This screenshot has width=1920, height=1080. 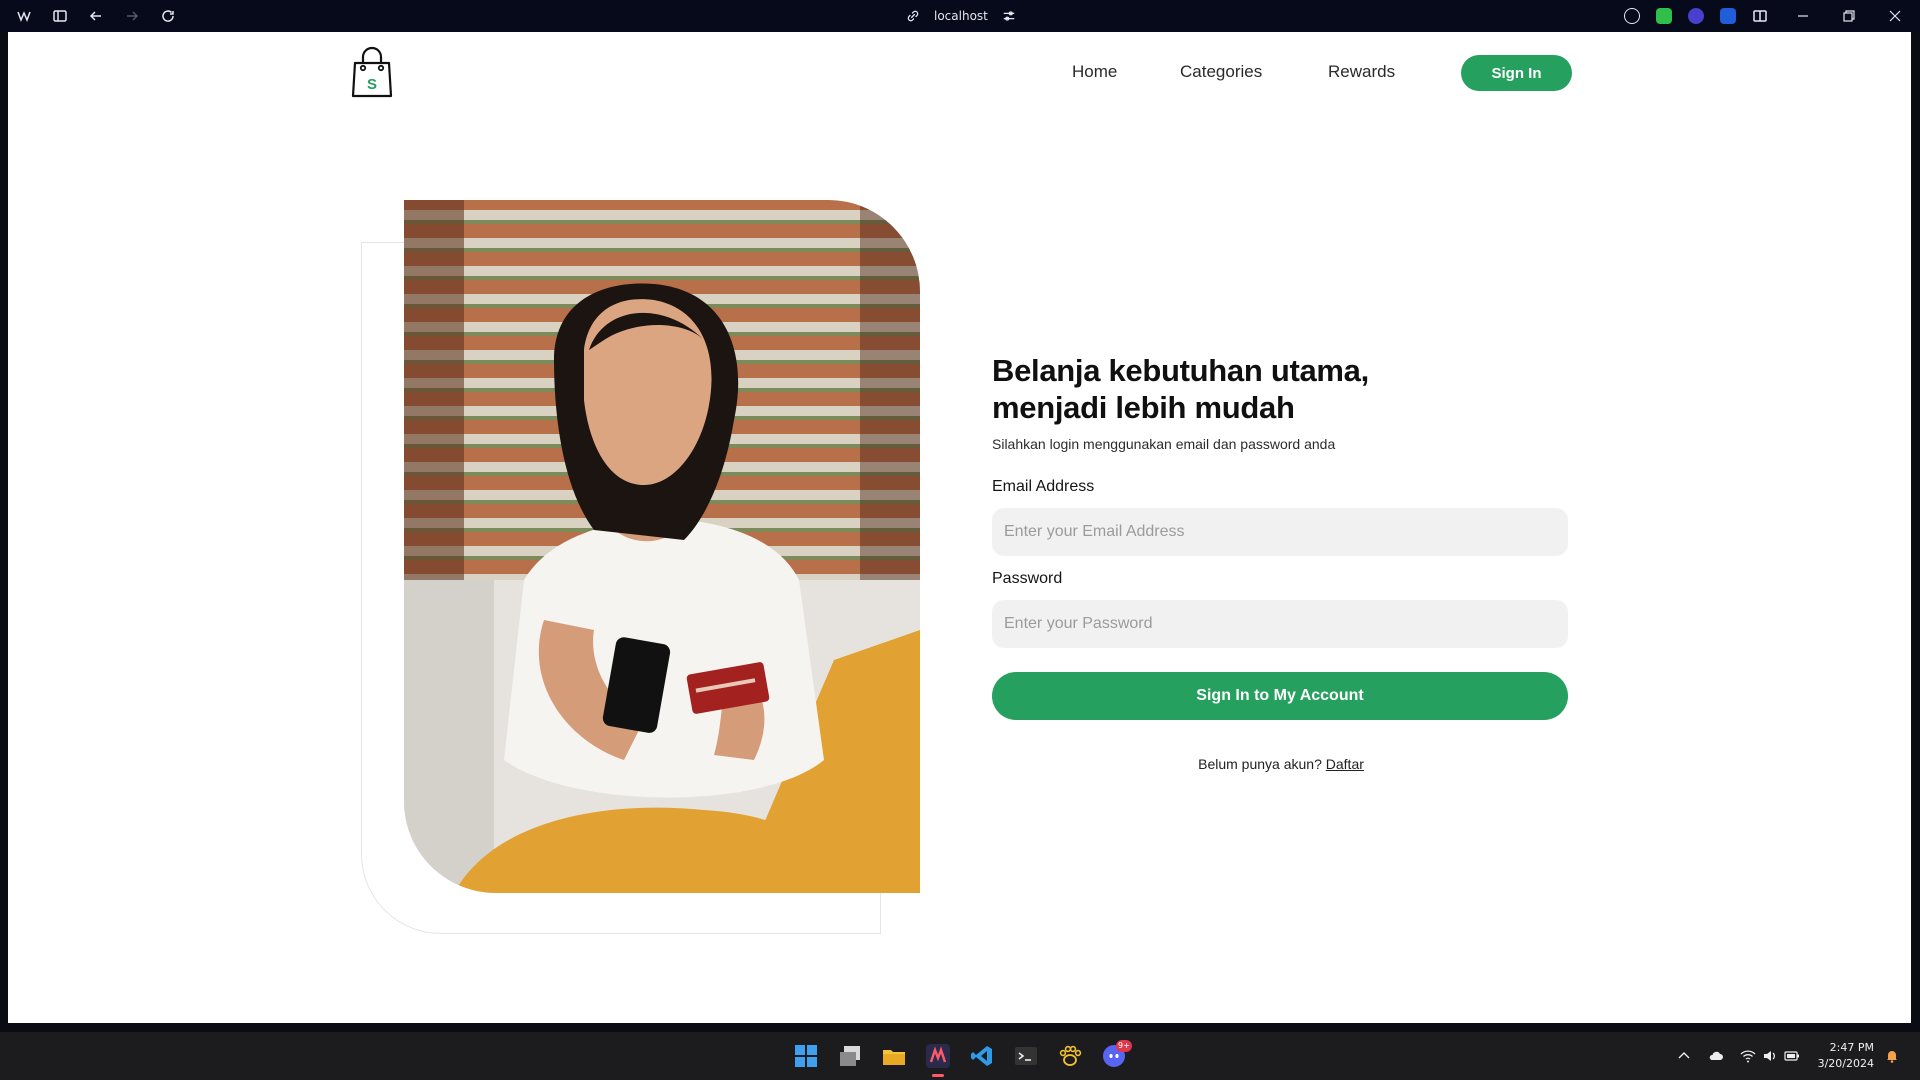 I want to click on terminal-icon, so click(x=1026, y=1056).